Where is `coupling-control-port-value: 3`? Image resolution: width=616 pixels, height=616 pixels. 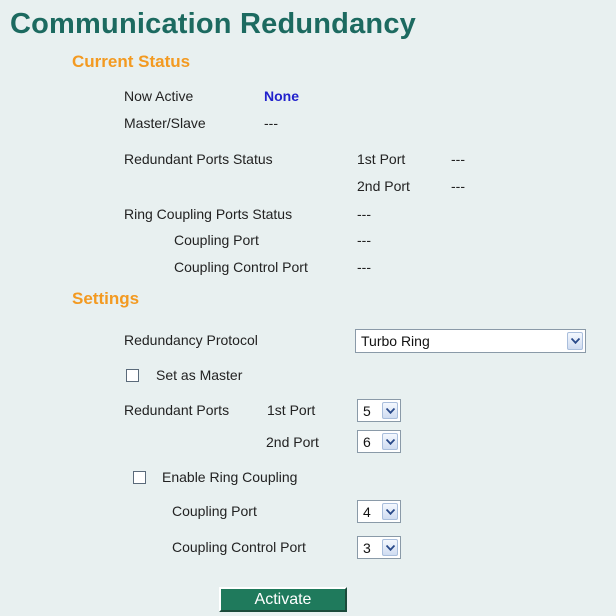
coupling-control-port-value: 3 is located at coordinates (367, 547).